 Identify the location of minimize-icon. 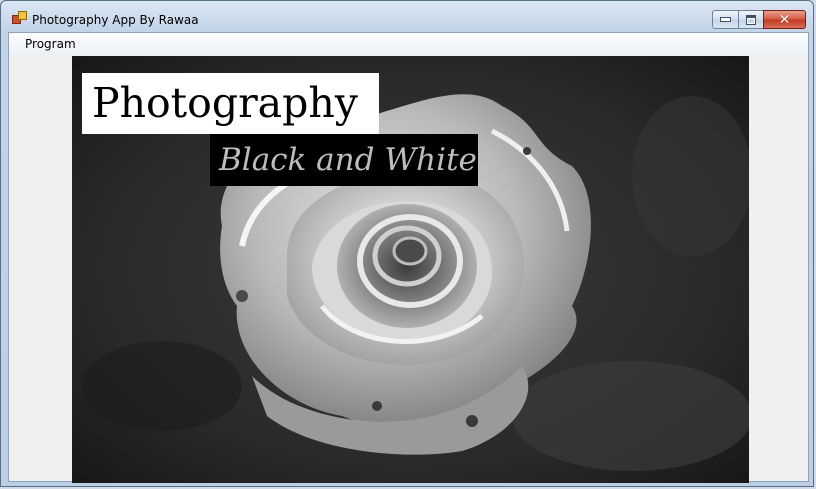
(725, 19).